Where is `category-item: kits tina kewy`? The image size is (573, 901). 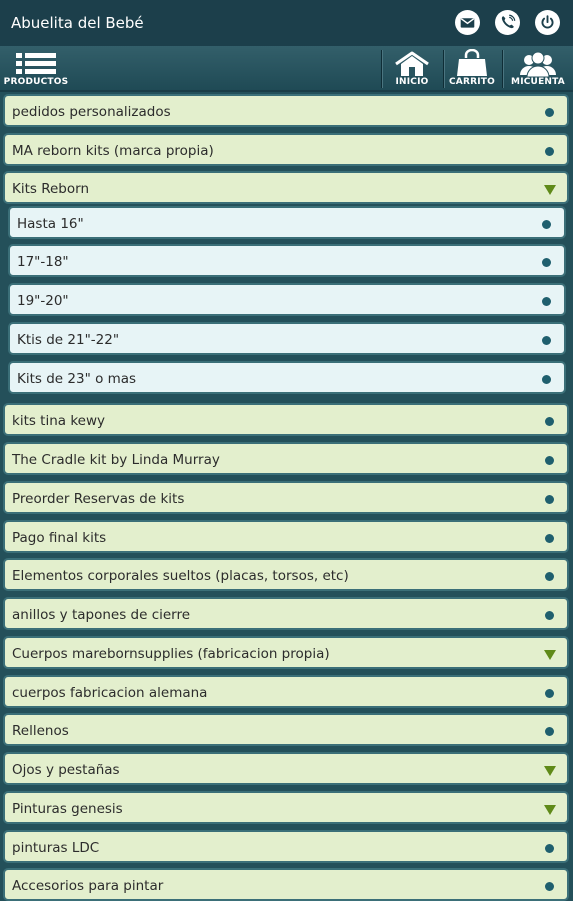 category-item: kits tina kewy is located at coordinates (286, 419).